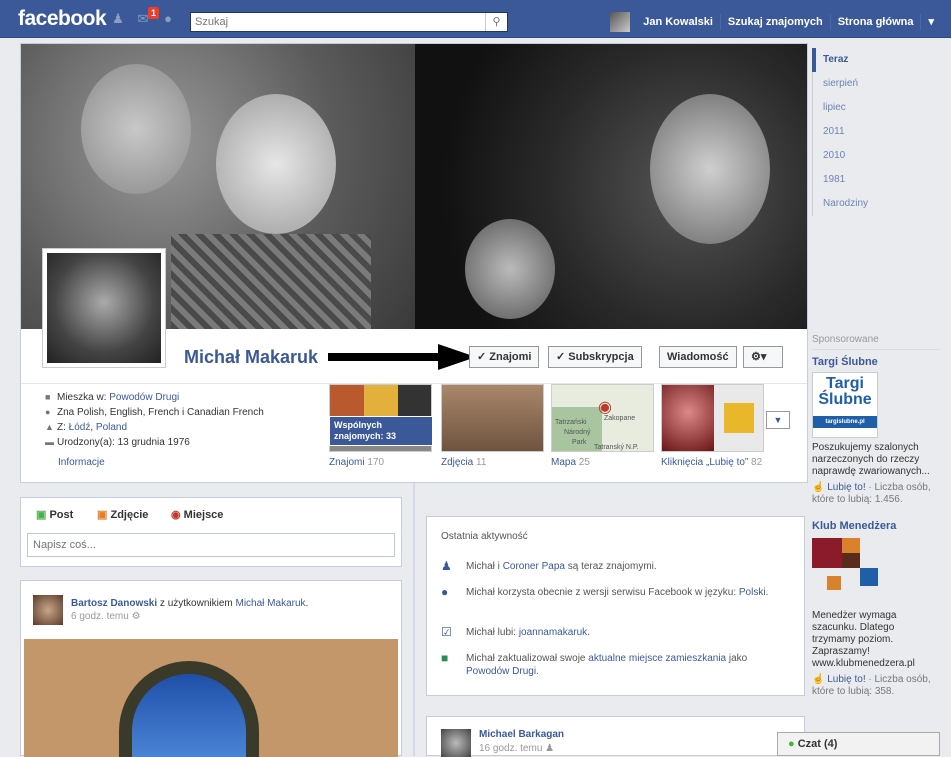  I want to click on activity-text: Michał lubi:, so click(492, 632).